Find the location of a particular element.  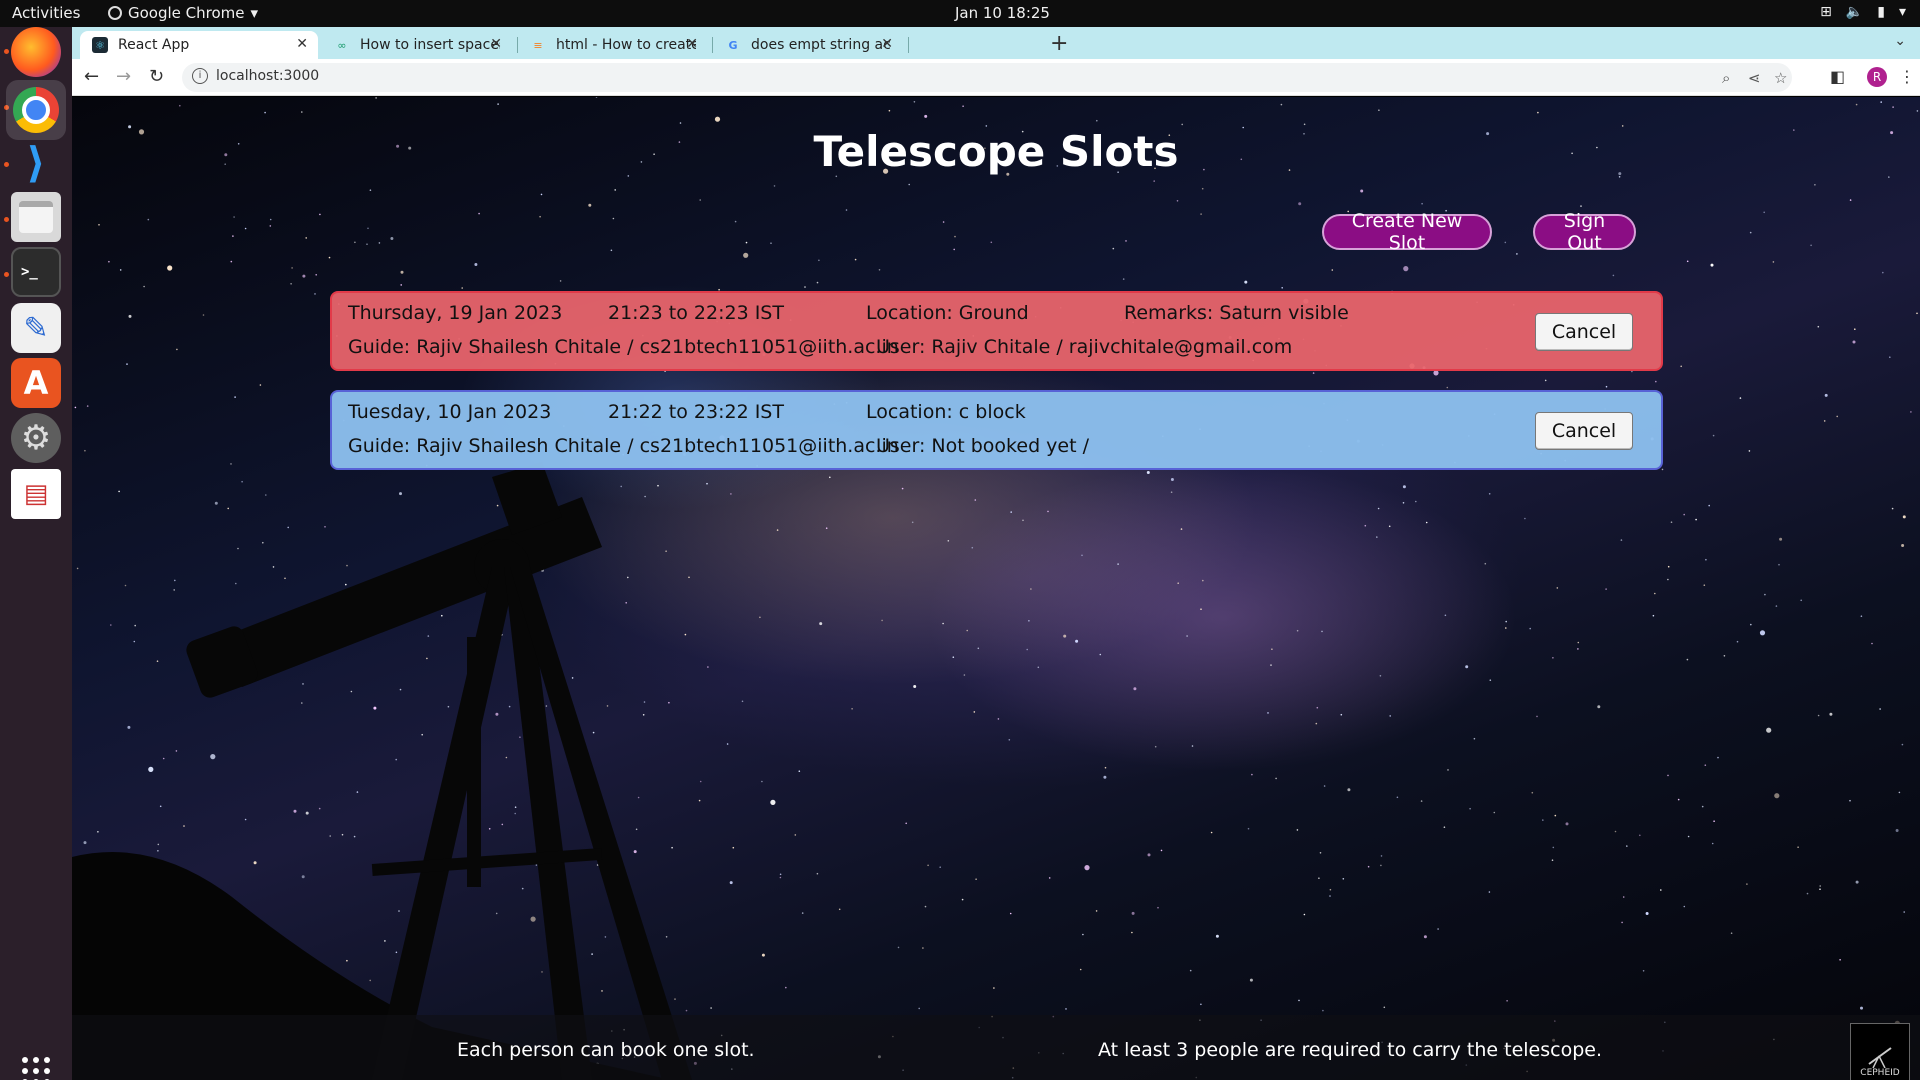

tab-title: html - How to create a ma is located at coordinates (626, 45).